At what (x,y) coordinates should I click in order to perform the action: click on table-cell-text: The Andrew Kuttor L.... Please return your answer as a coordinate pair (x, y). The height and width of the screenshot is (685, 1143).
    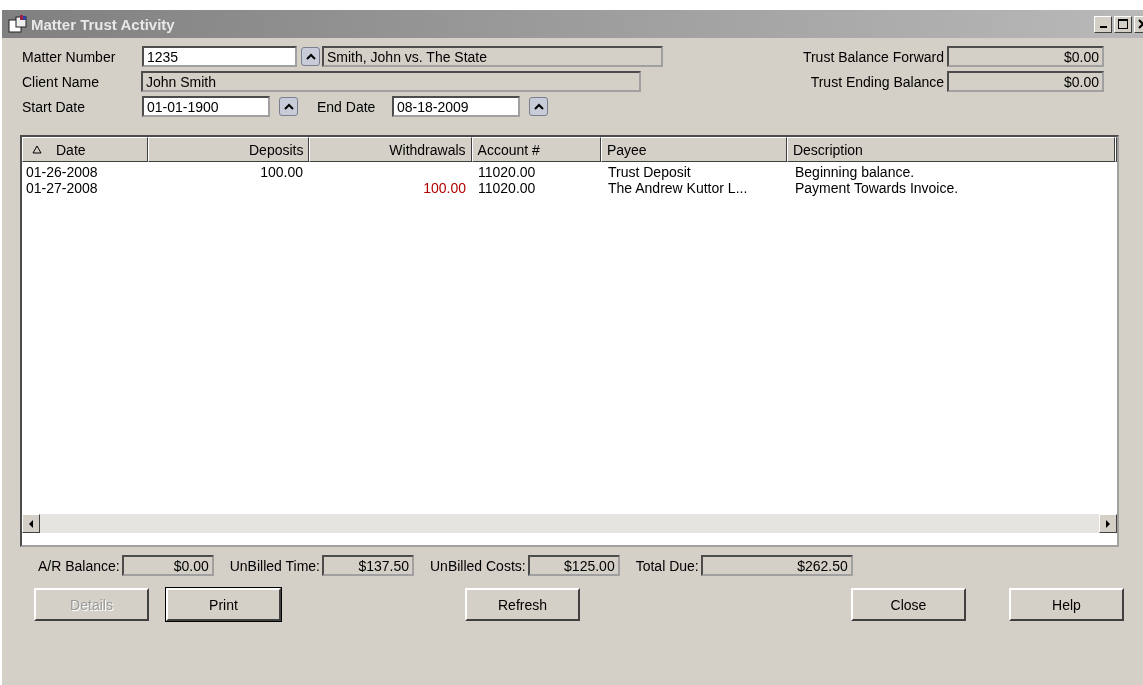
    Looking at the image, I should click on (678, 188).